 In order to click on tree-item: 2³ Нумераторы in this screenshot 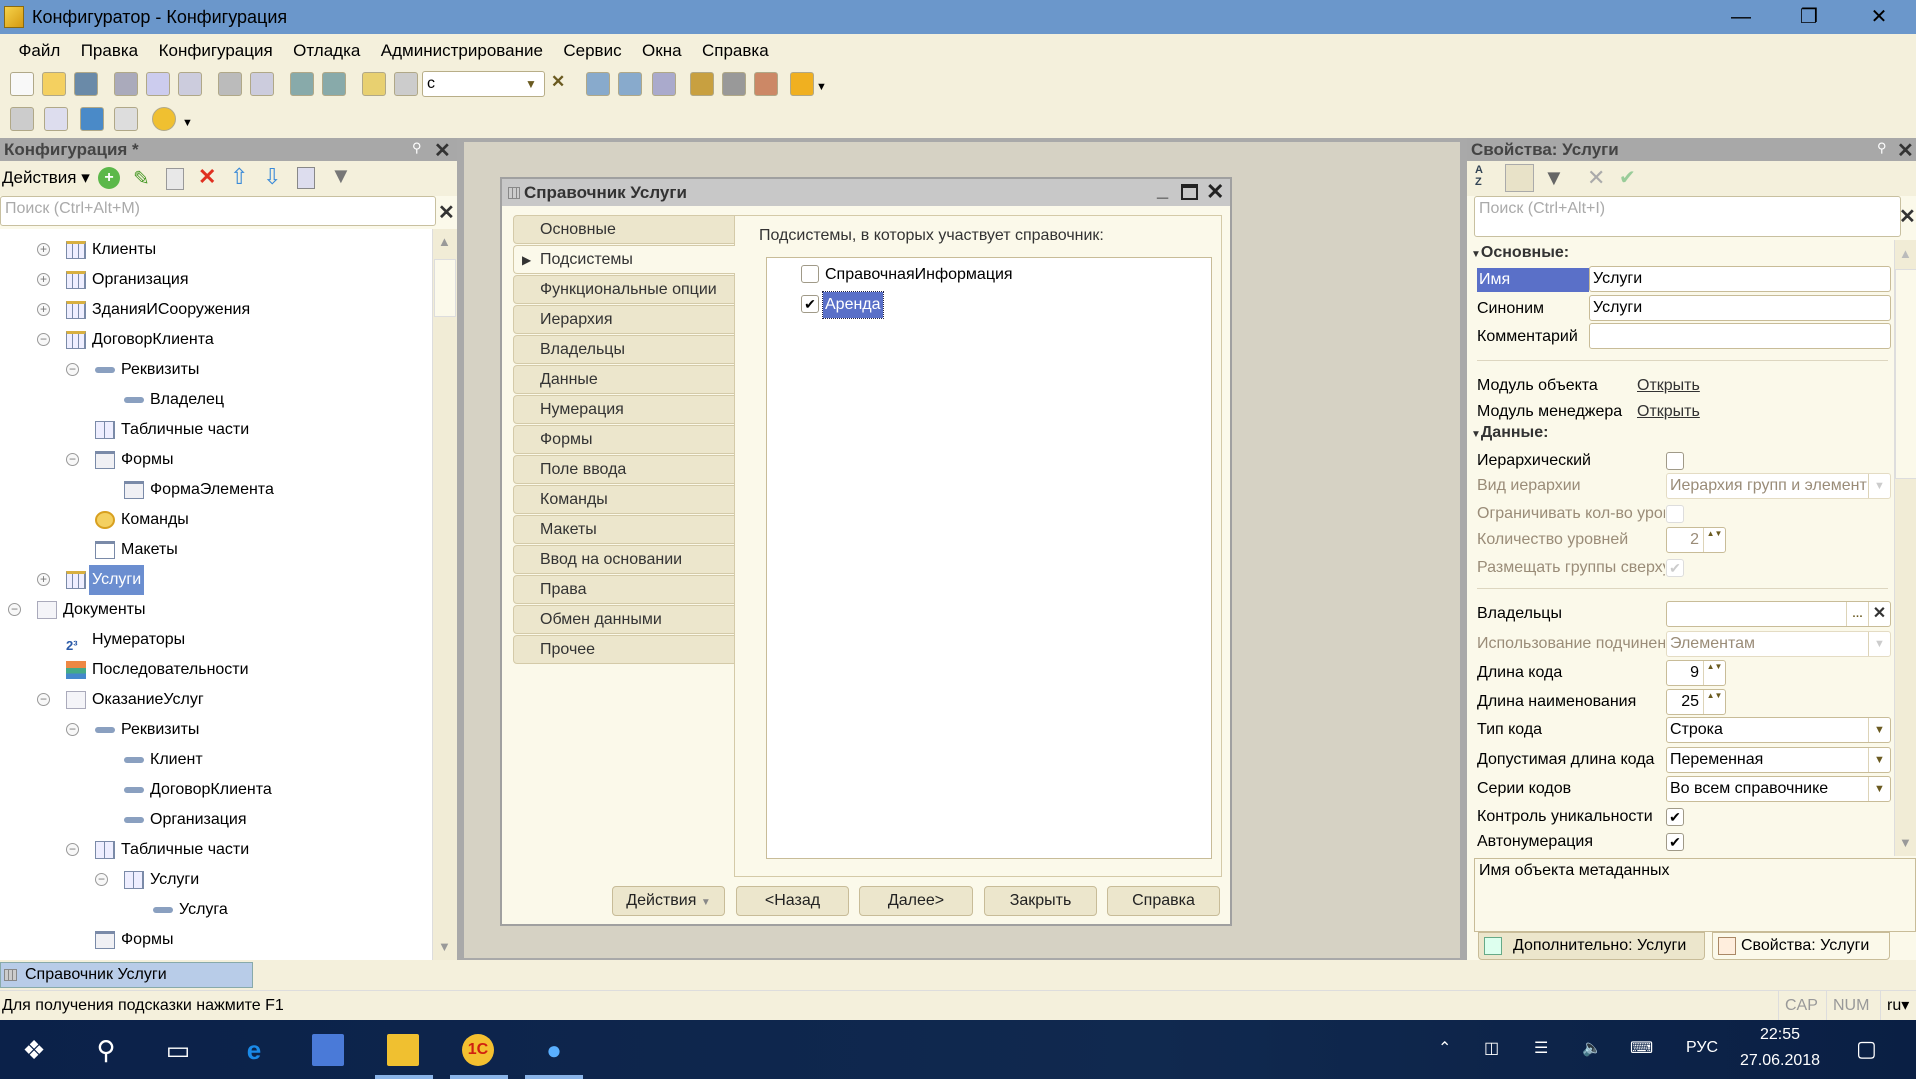, I will do `click(216, 640)`.